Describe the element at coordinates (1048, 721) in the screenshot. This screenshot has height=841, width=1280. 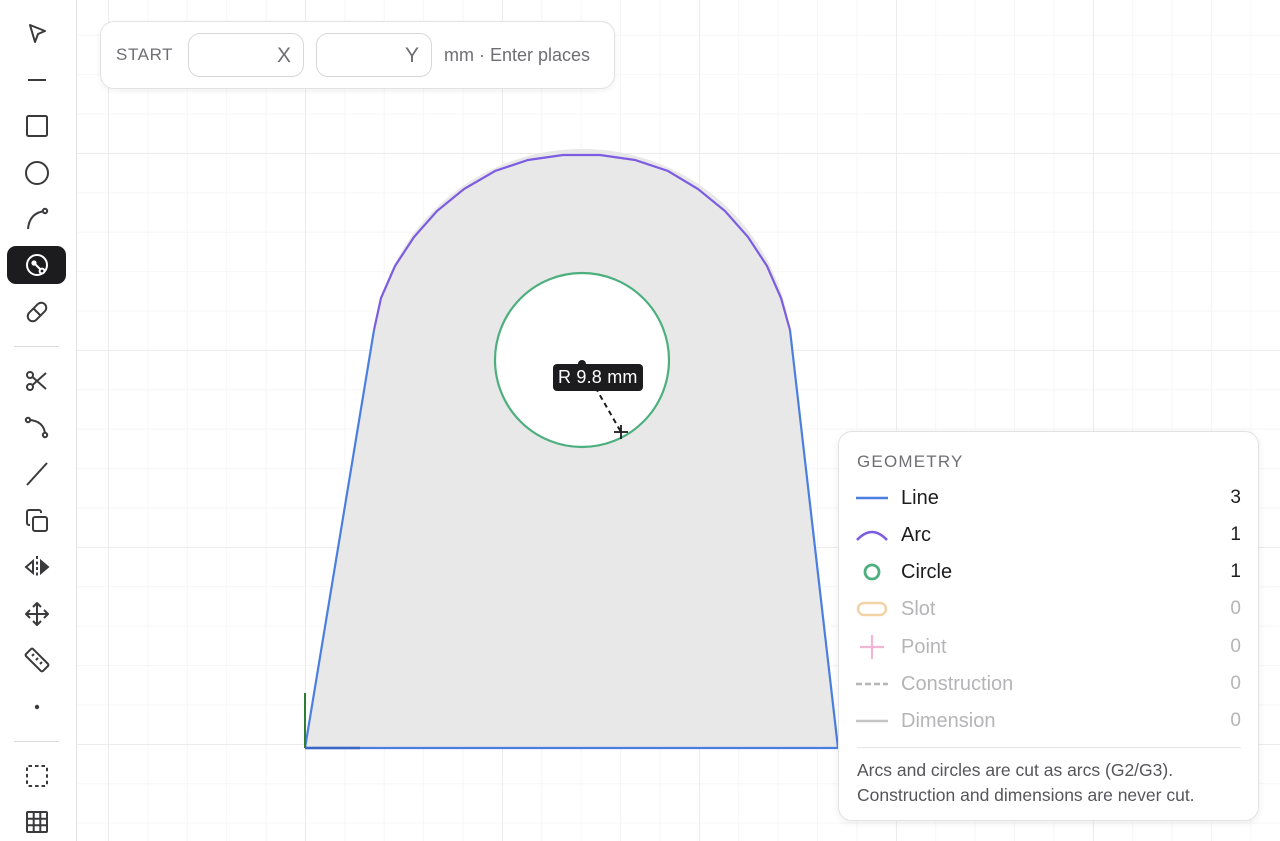
I see `geometry-row-dimension: Dimension 0` at that location.